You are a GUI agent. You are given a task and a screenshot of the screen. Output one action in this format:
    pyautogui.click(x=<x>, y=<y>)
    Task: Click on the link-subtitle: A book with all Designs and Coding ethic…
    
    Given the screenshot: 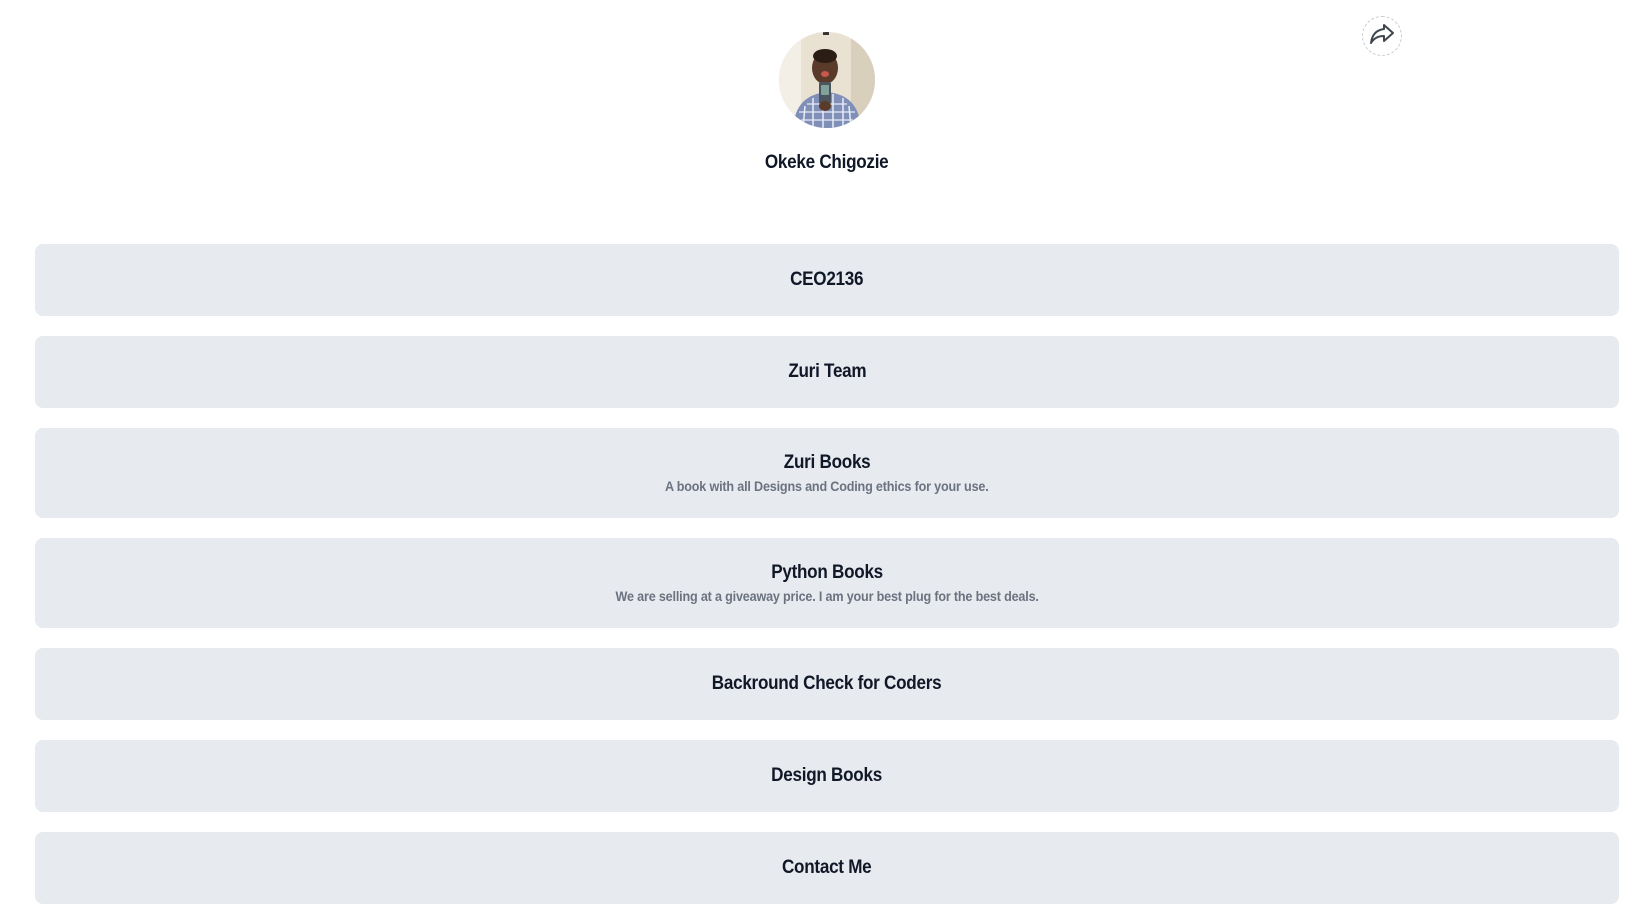 What is the action you would take?
    pyautogui.click(x=827, y=486)
    